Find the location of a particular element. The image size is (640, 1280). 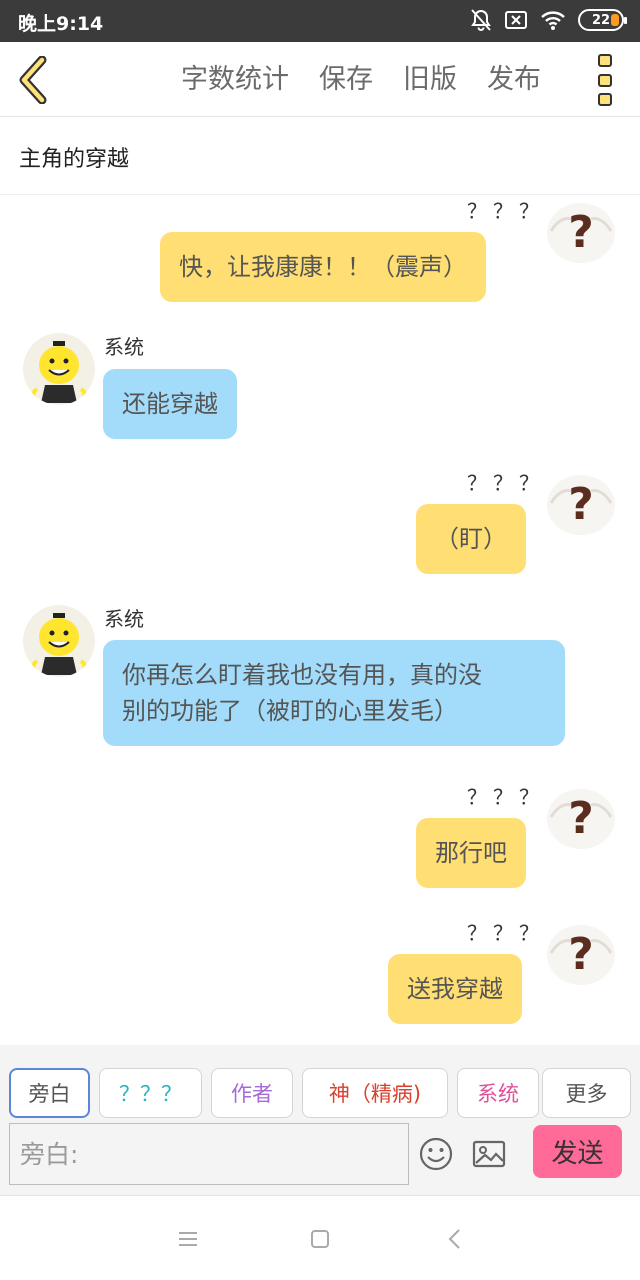

smiley-icon is located at coordinates (436, 1154).